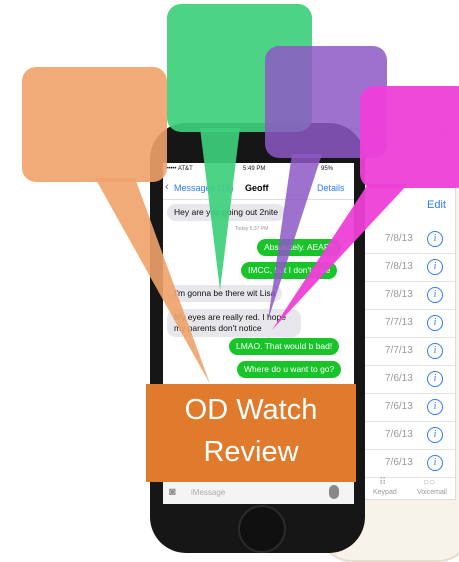 This screenshot has width=459, height=562. I want to click on banner-subtitle: Review, so click(251, 452).